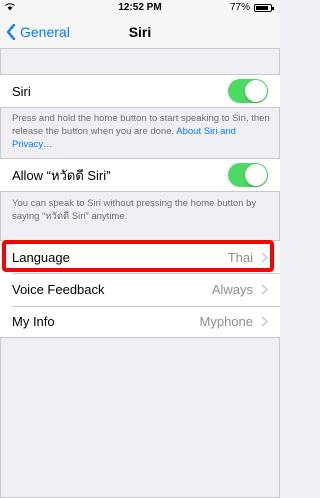  I want to click on battery-icon, so click(264, 8).